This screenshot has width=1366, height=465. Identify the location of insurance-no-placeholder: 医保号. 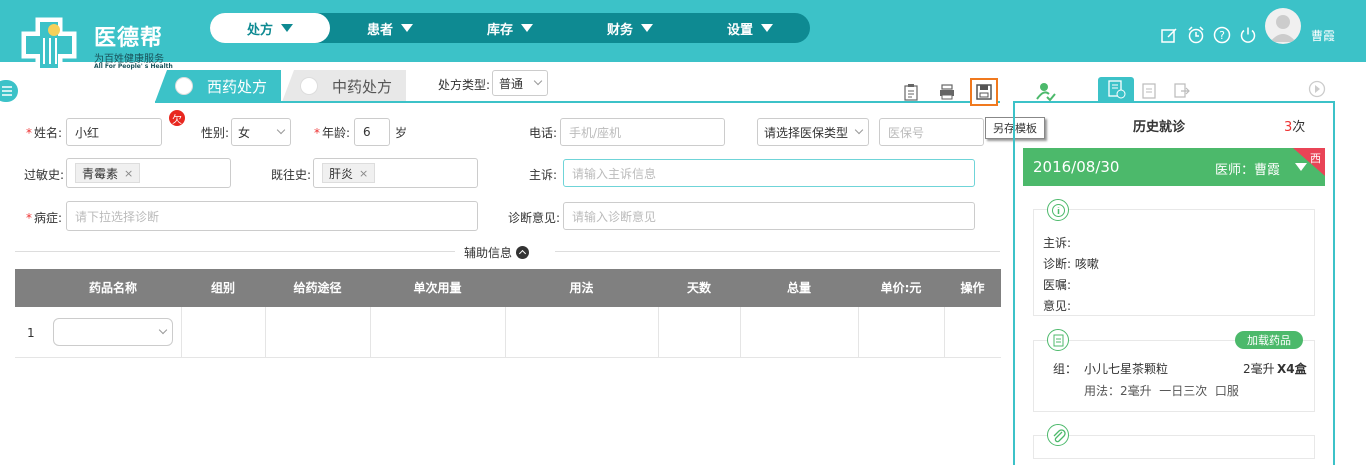
(906, 132).